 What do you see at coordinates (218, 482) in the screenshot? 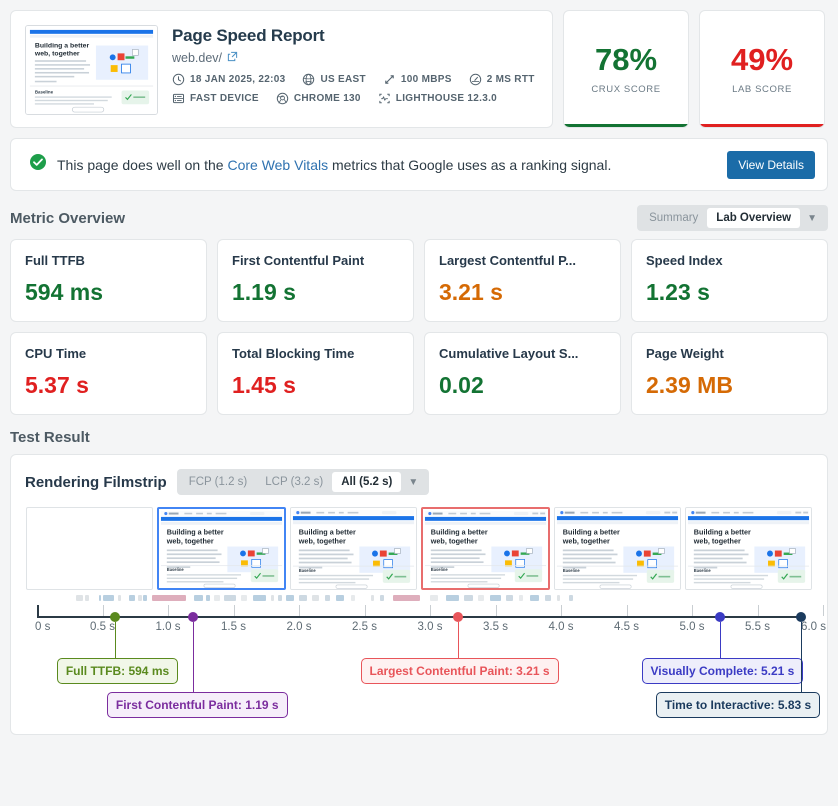
I see `filmstrip-option-fcp: FCP (1.2 s)` at bounding box center [218, 482].